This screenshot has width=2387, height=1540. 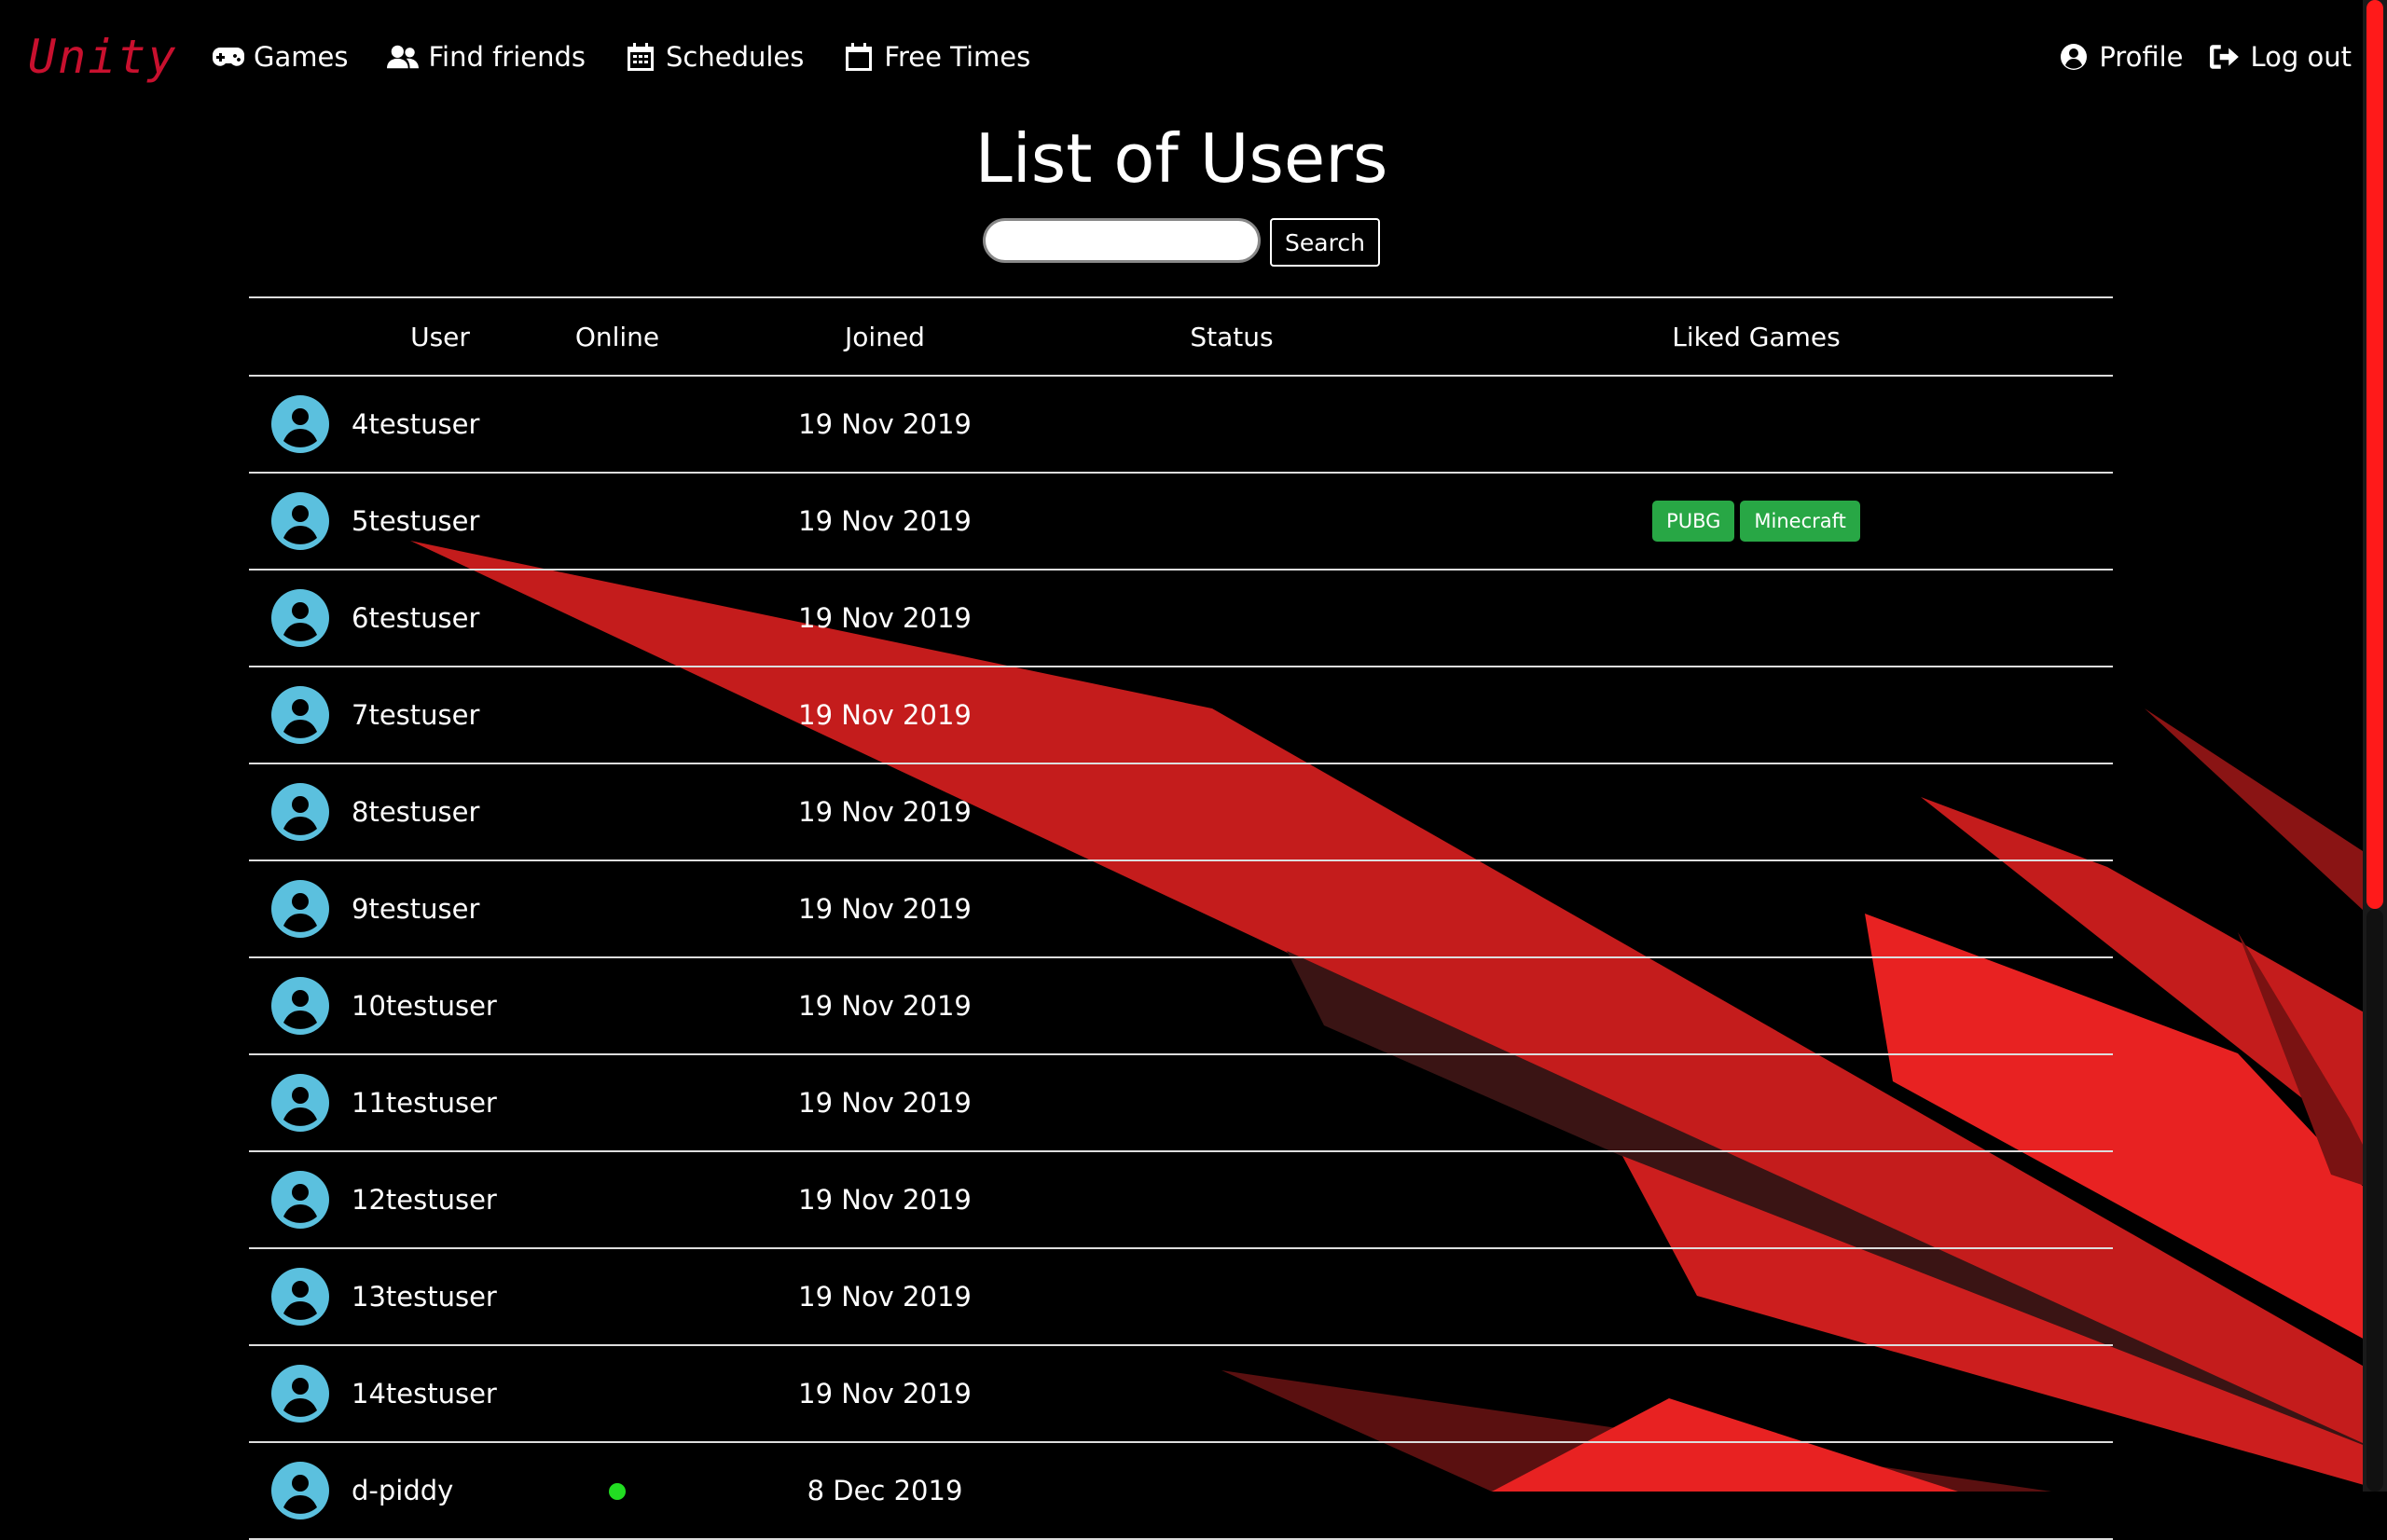 I want to click on table-header-row: User Online Joined Status Liked Games, so click(x=1181, y=336).